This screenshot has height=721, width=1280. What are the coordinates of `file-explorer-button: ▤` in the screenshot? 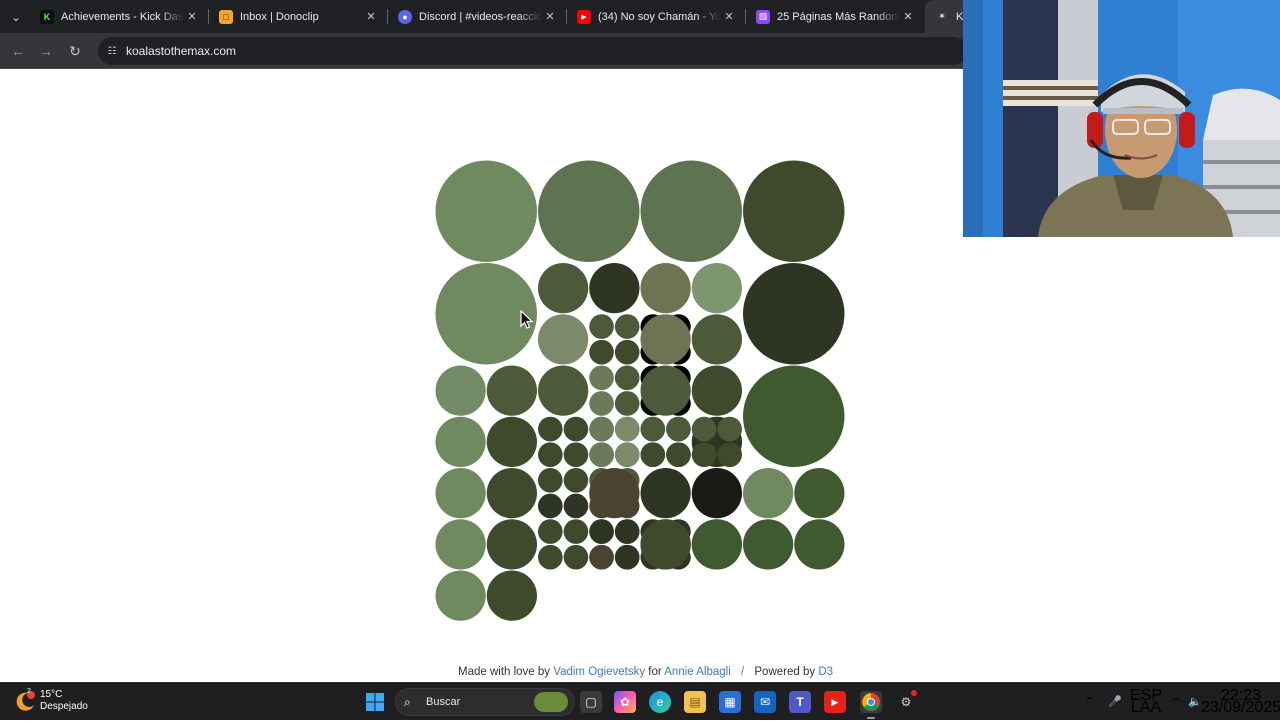 It's located at (695, 702).